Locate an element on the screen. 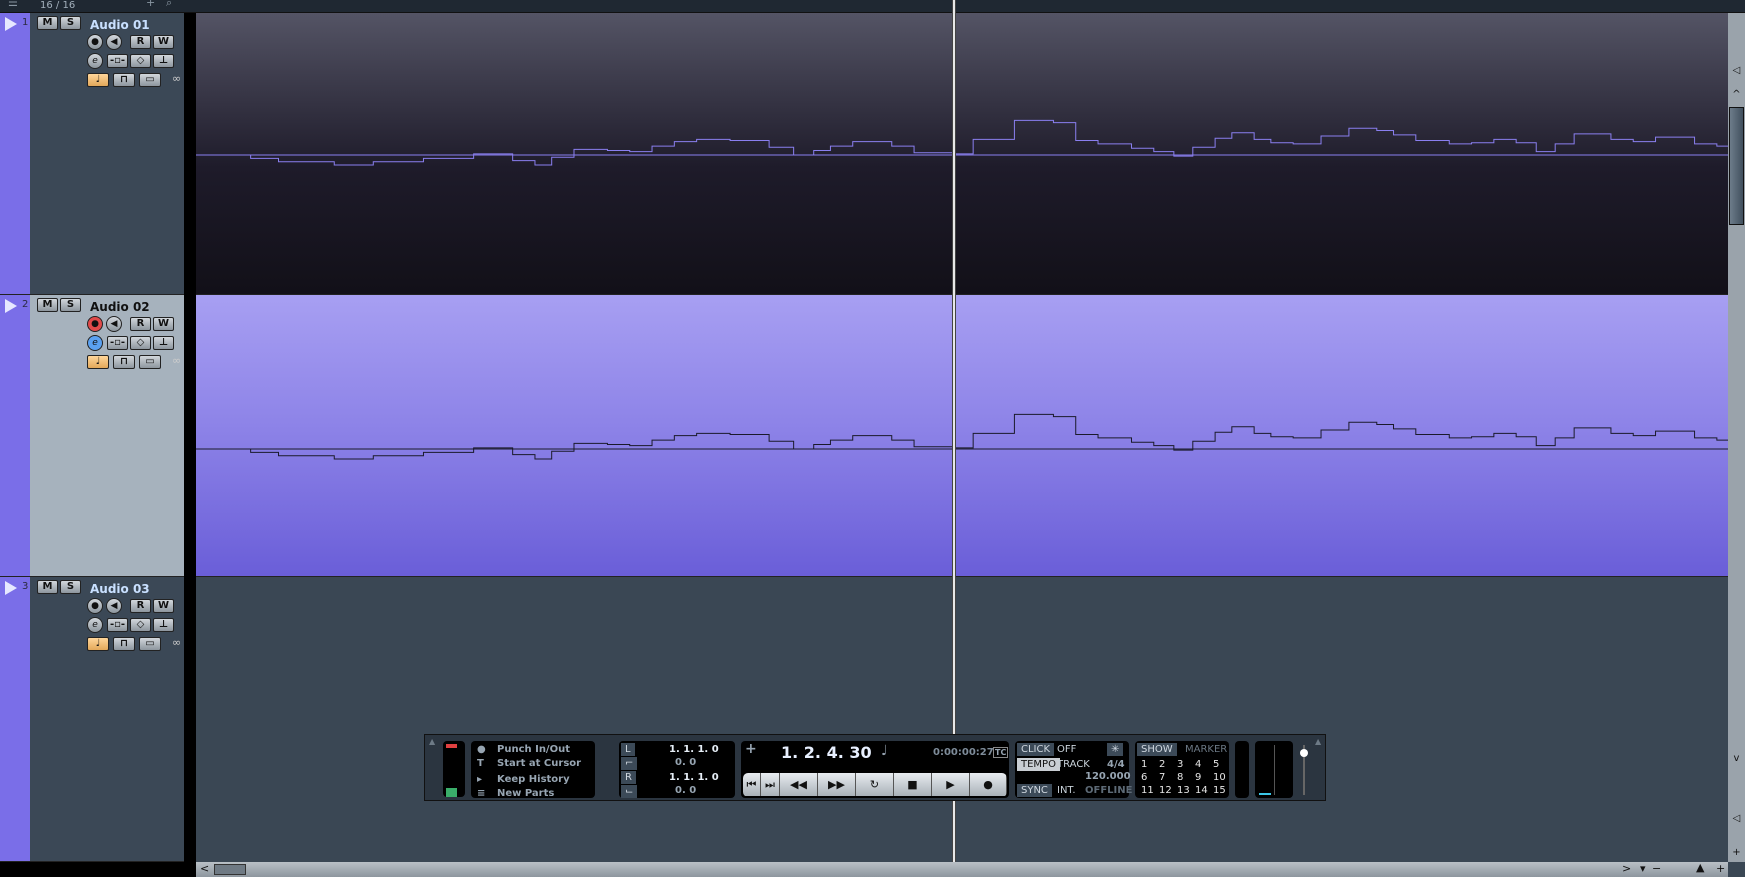 The width and height of the screenshot is (1745, 877). scroll-up-icon: ^ is located at coordinates (1736, 94).